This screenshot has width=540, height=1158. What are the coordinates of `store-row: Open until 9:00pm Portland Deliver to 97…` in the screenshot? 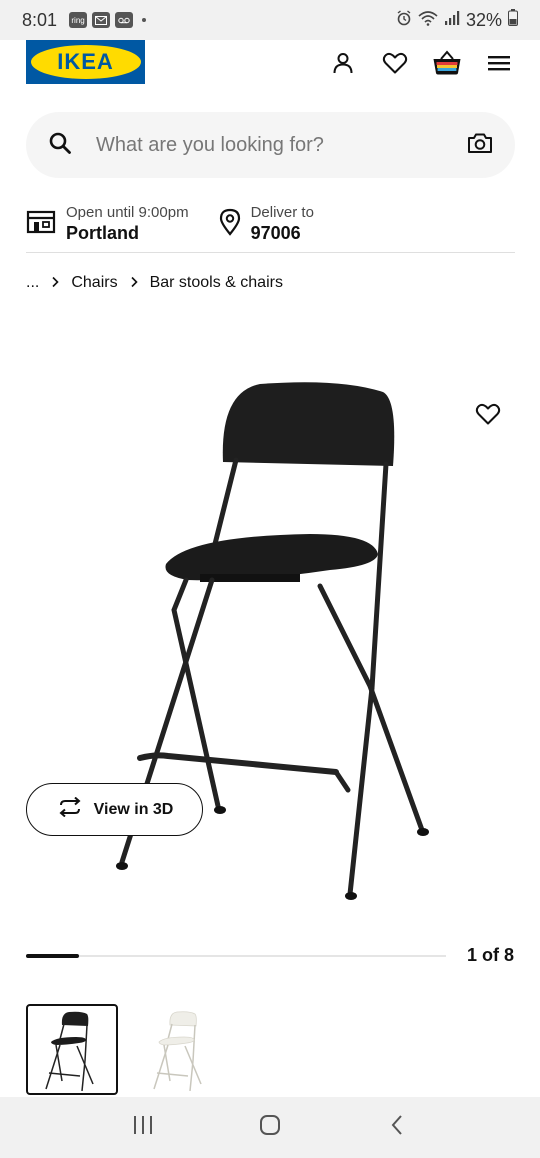 It's located at (270, 224).